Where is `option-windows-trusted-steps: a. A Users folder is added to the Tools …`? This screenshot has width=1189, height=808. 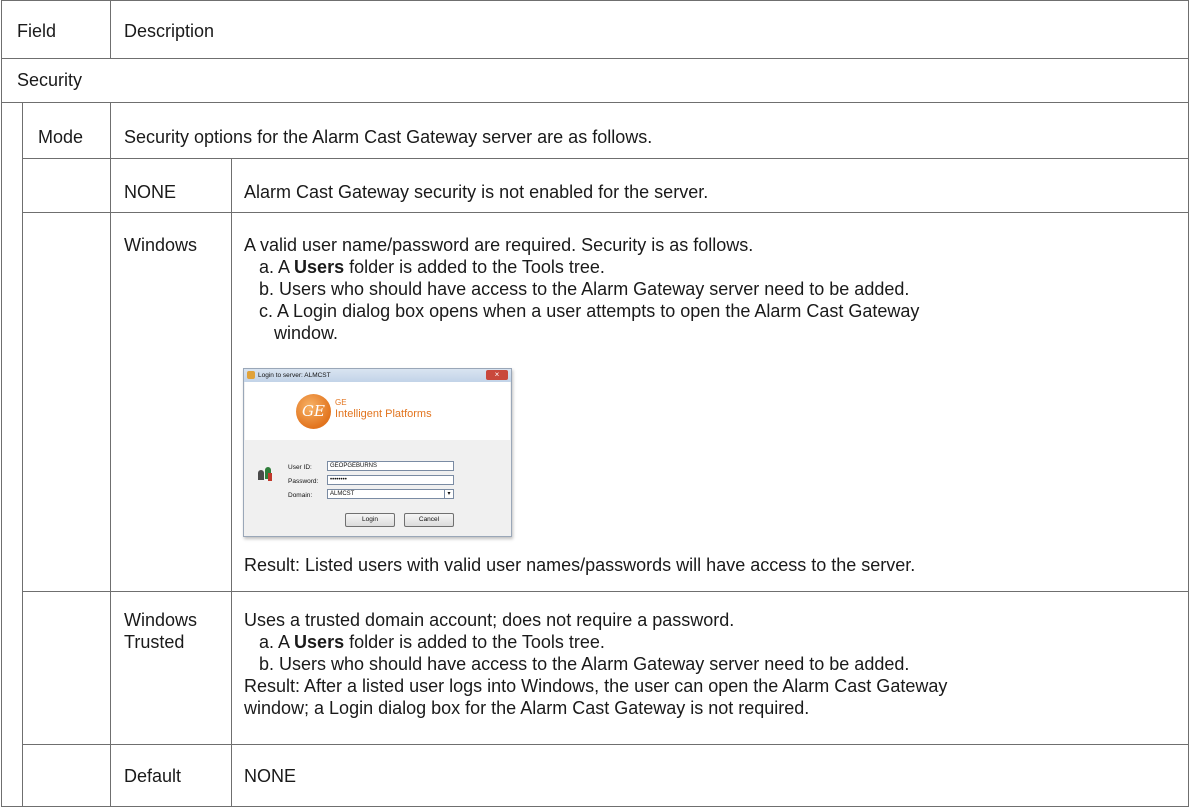
option-windows-trusted-steps: a. A Users folder is added to the Tools … is located at coordinates (584, 653).